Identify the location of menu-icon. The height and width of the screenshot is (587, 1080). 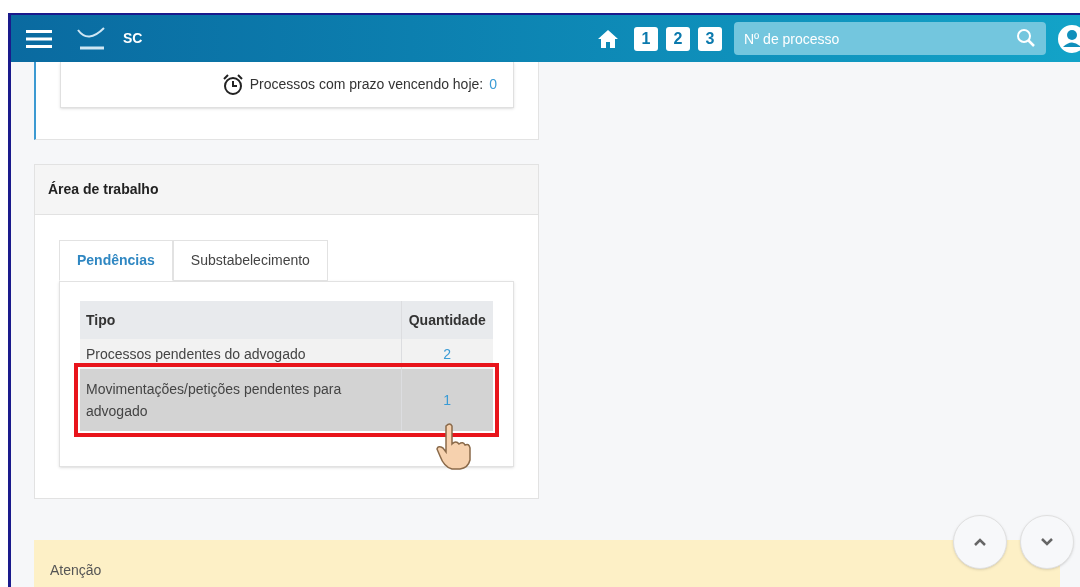
(39, 38).